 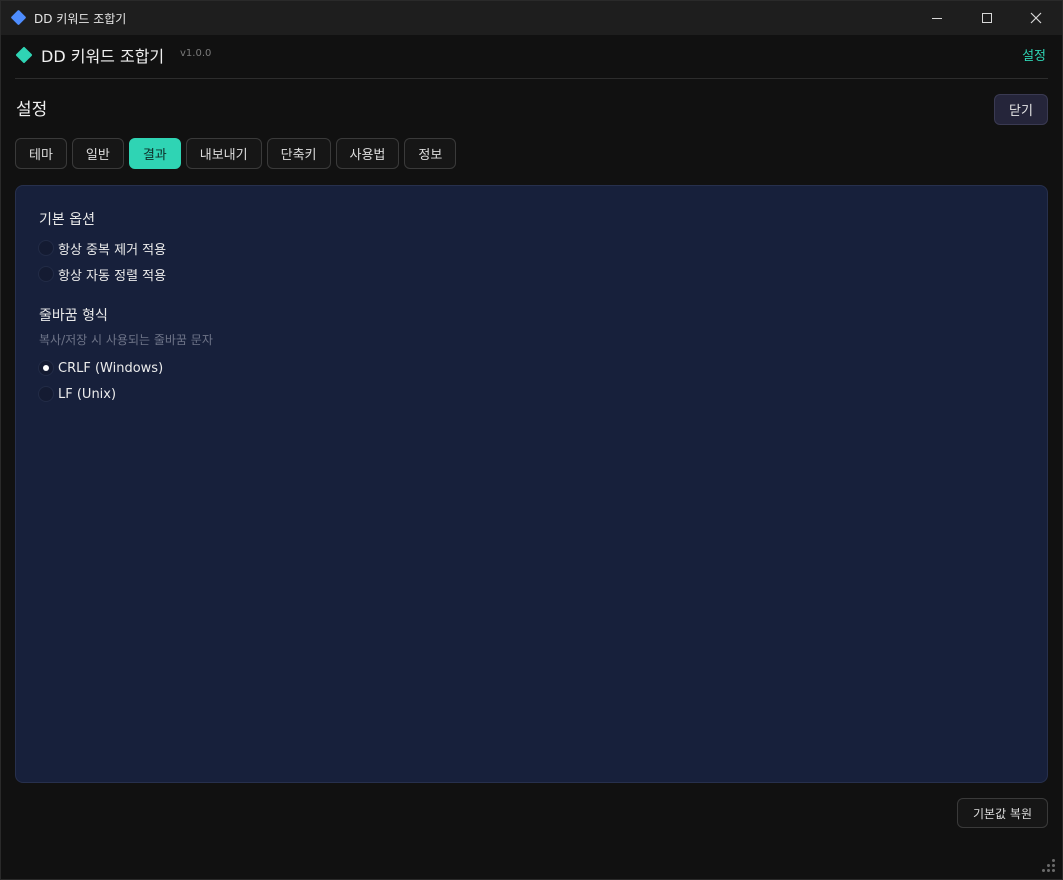 What do you see at coordinates (367, 153) in the screenshot?
I see `tab-usage: 사용법` at bounding box center [367, 153].